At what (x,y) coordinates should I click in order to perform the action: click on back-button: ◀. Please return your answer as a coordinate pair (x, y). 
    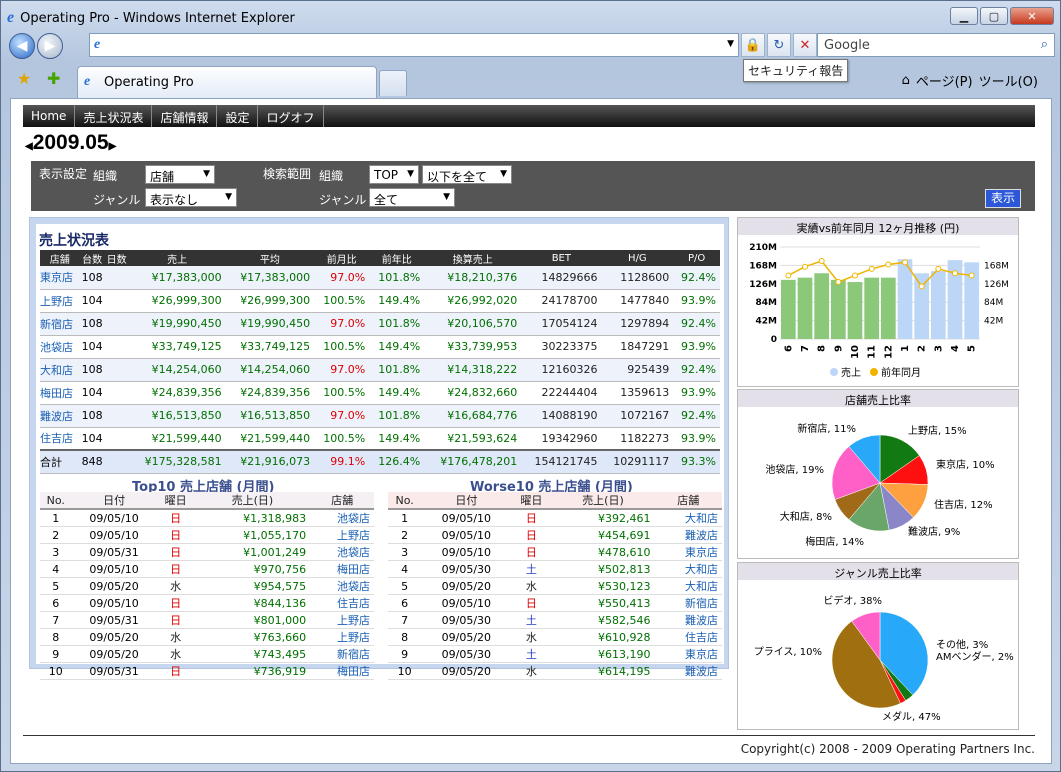
    Looking at the image, I should click on (22, 46).